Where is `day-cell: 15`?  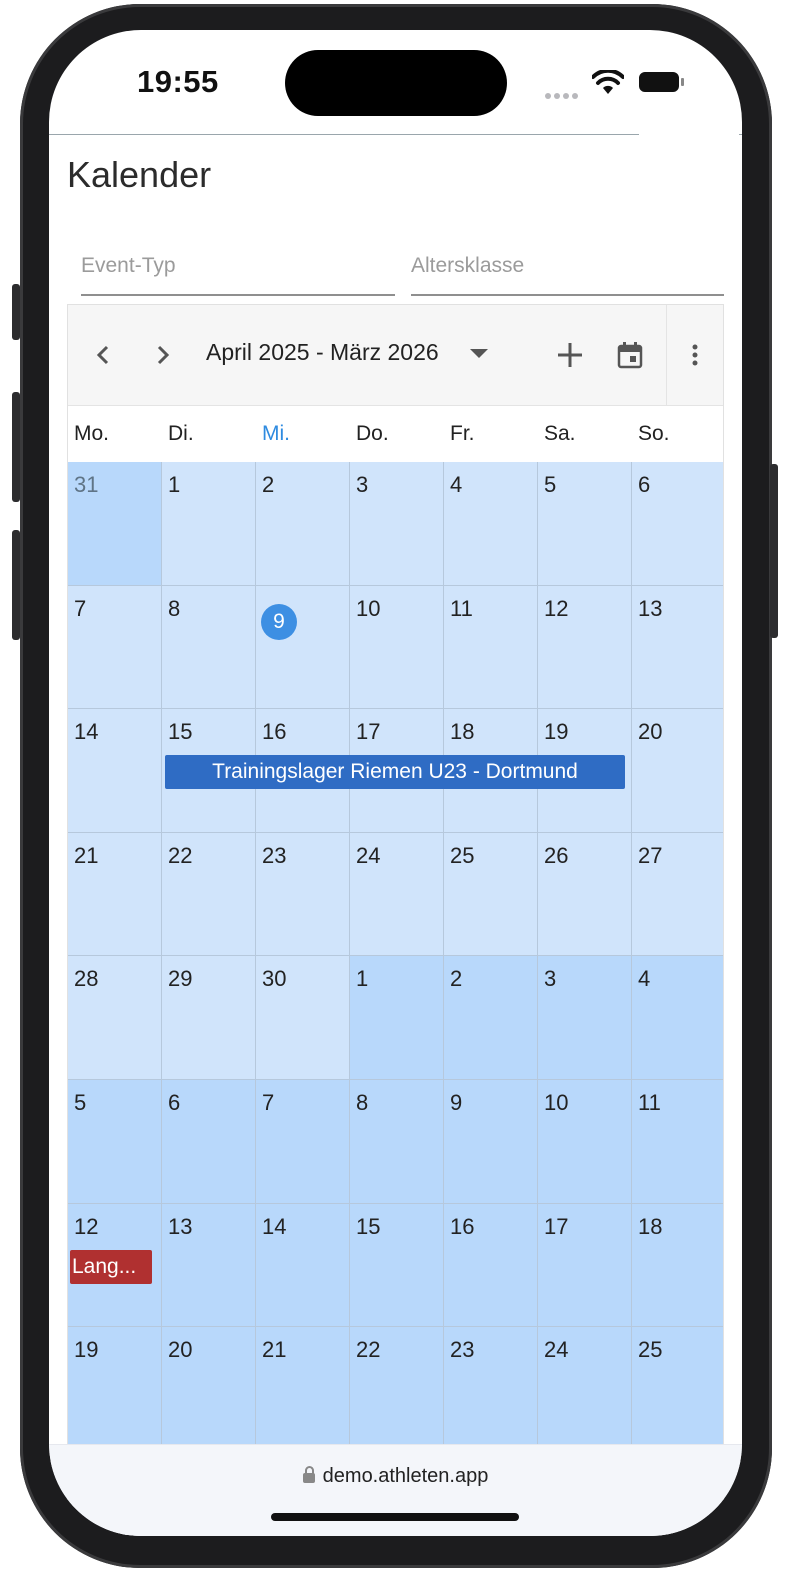
day-cell: 15 is located at coordinates (397, 1265).